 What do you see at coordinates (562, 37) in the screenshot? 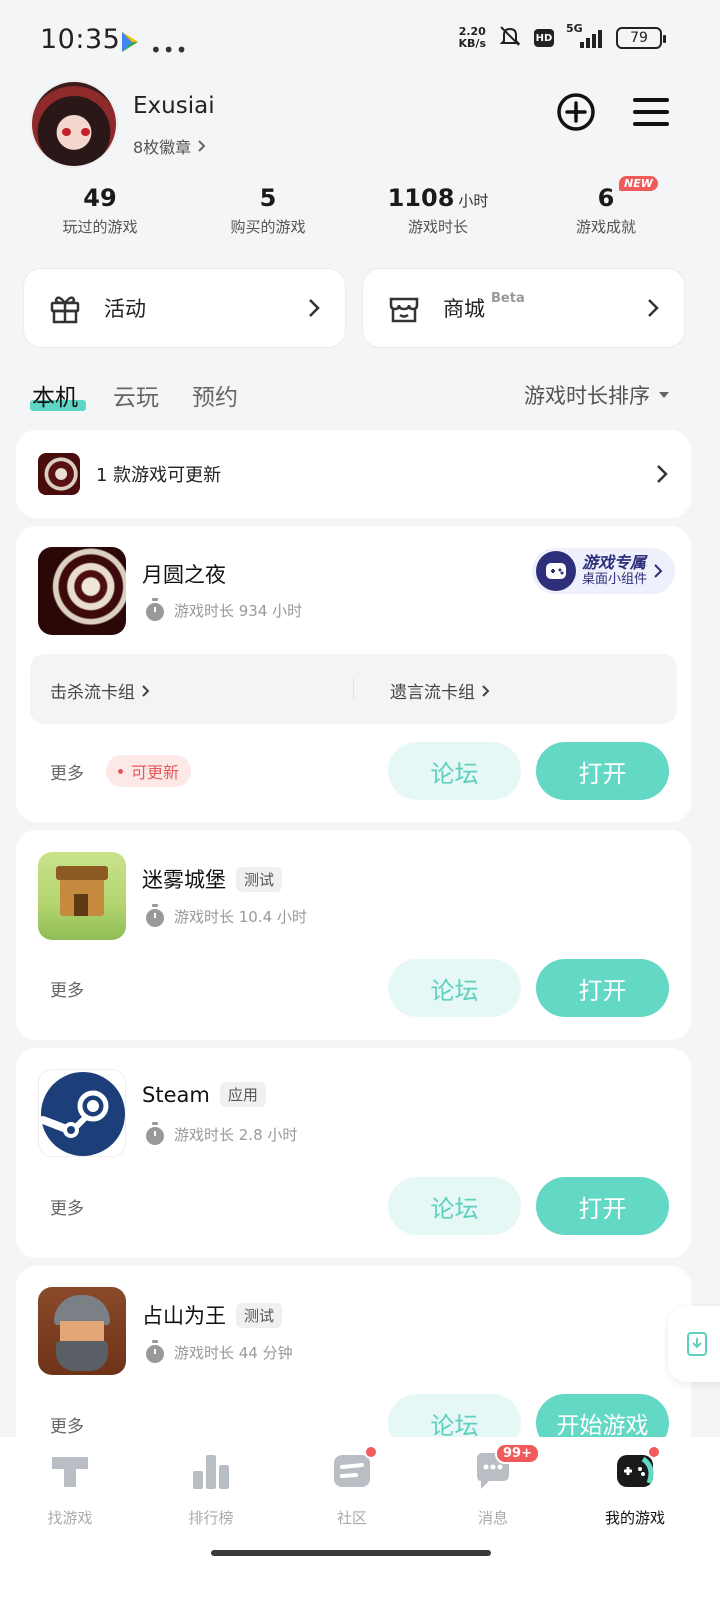
I see `status-right: 2.20 KB/s HD 5G 79` at bounding box center [562, 37].